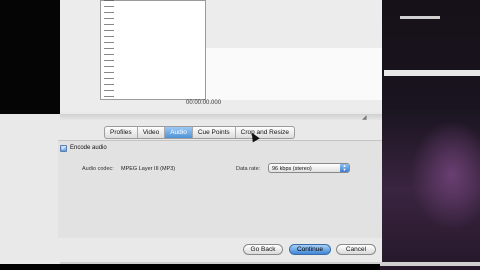  What do you see at coordinates (430, 264) in the screenshot?
I see `background-window-bottom` at bounding box center [430, 264].